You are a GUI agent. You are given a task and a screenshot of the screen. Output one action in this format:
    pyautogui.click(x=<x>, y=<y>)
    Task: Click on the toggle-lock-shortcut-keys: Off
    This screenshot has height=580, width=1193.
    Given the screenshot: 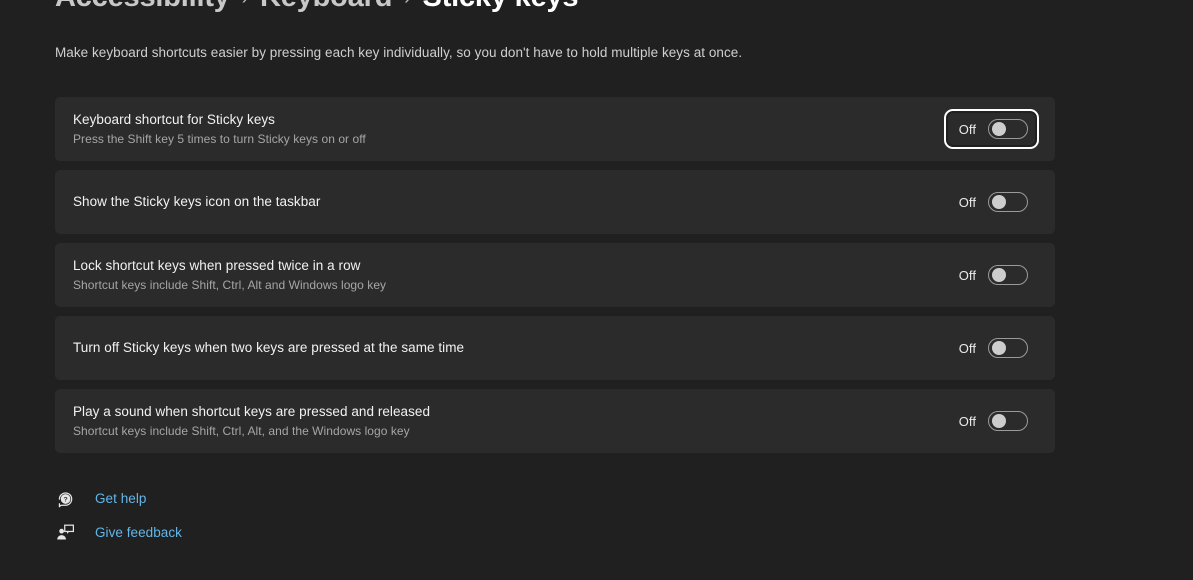 What is the action you would take?
    pyautogui.click(x=991, y=275)
    